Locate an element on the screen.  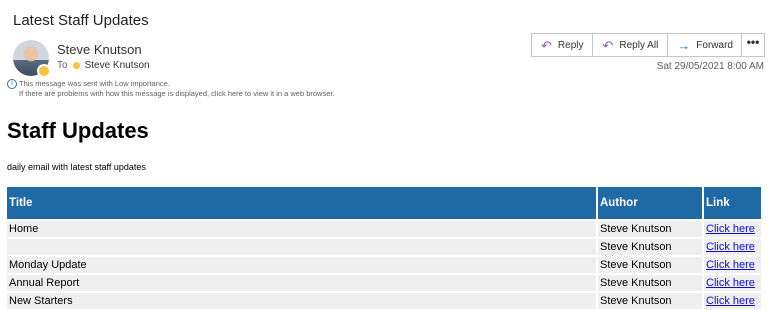
forward-button: → Forward is located at coordinates (705, 45).